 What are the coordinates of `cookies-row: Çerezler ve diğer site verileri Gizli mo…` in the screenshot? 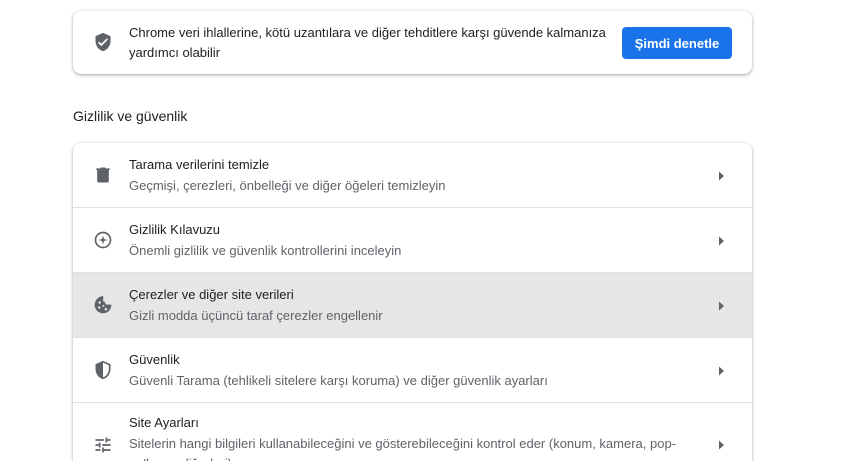 It's located at (412, 304).